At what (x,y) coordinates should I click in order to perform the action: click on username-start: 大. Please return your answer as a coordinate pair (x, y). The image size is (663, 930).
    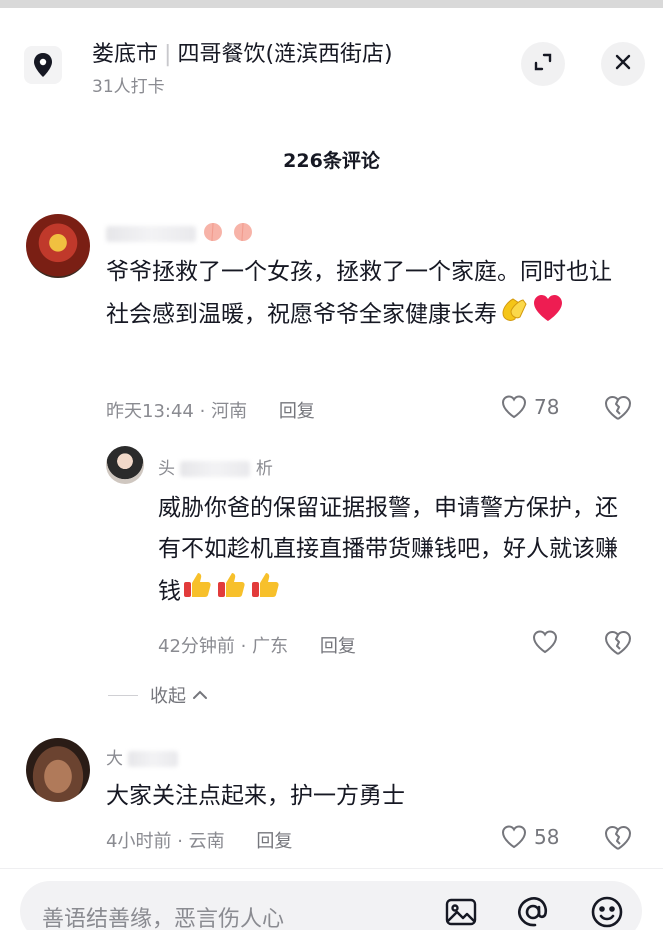
    Looking at the image, I should click on (114, 759).